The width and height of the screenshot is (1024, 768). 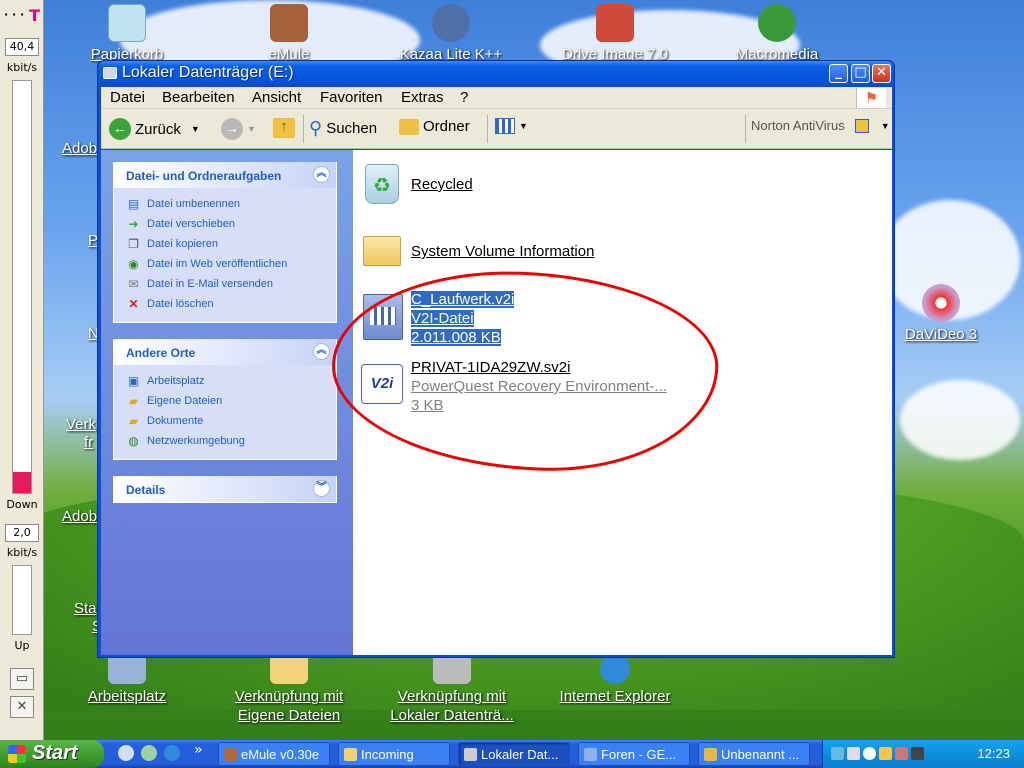 I want to click on up-value: 2,0, so click(x=22, y=533).